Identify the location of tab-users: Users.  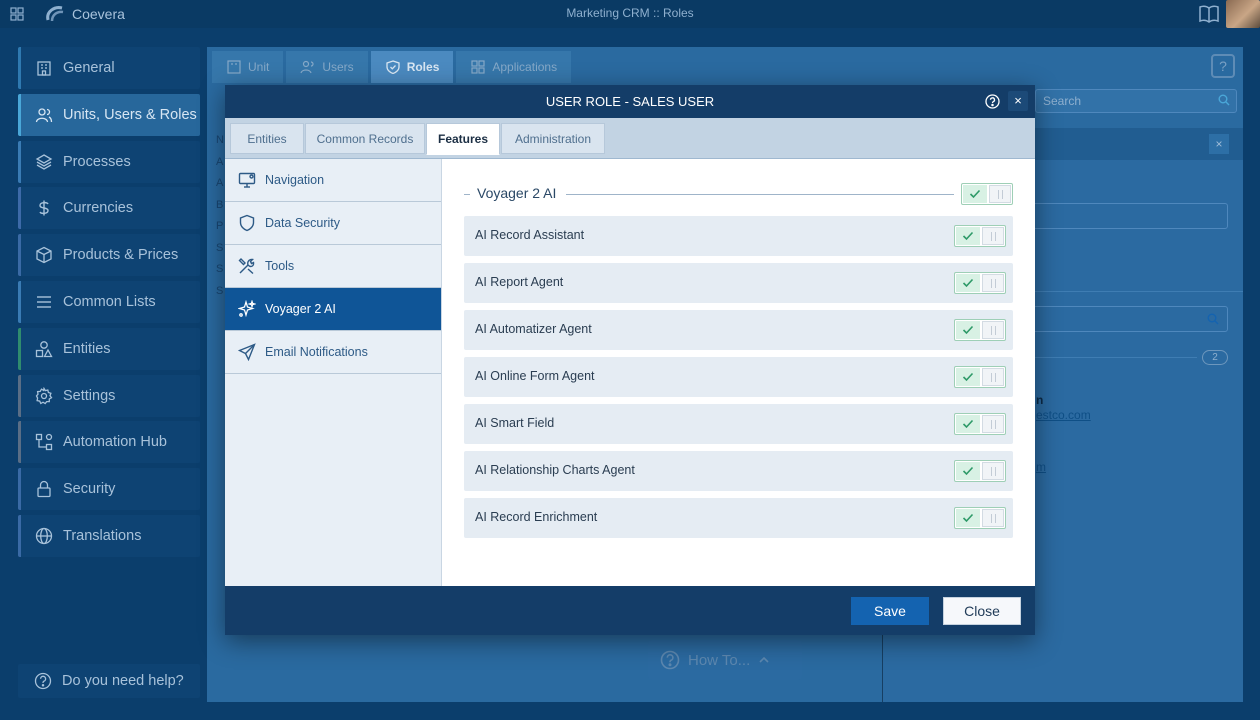
(327, 67).